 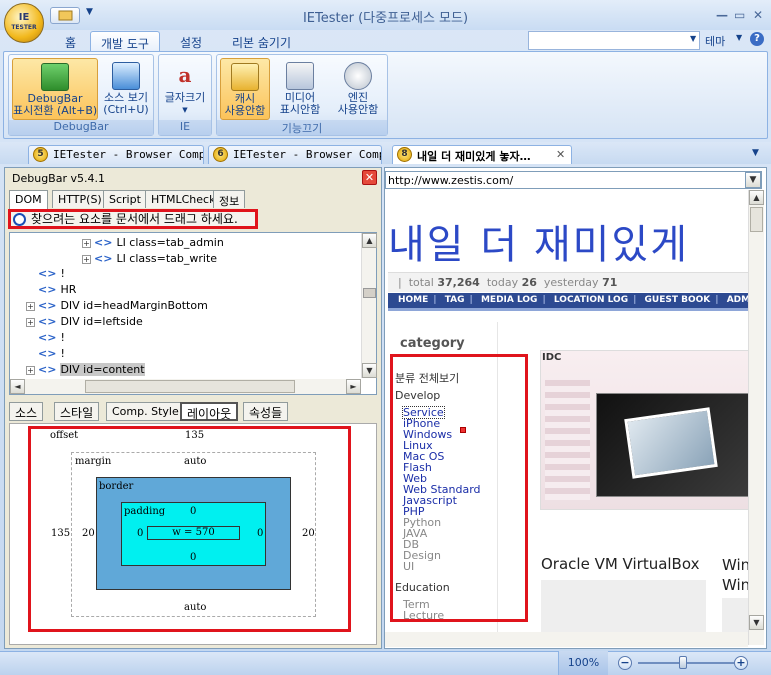 I want to click on debugbar-toggle-button: DebugBar 표시전환 (Alt+B), so click(x=55, y=89).